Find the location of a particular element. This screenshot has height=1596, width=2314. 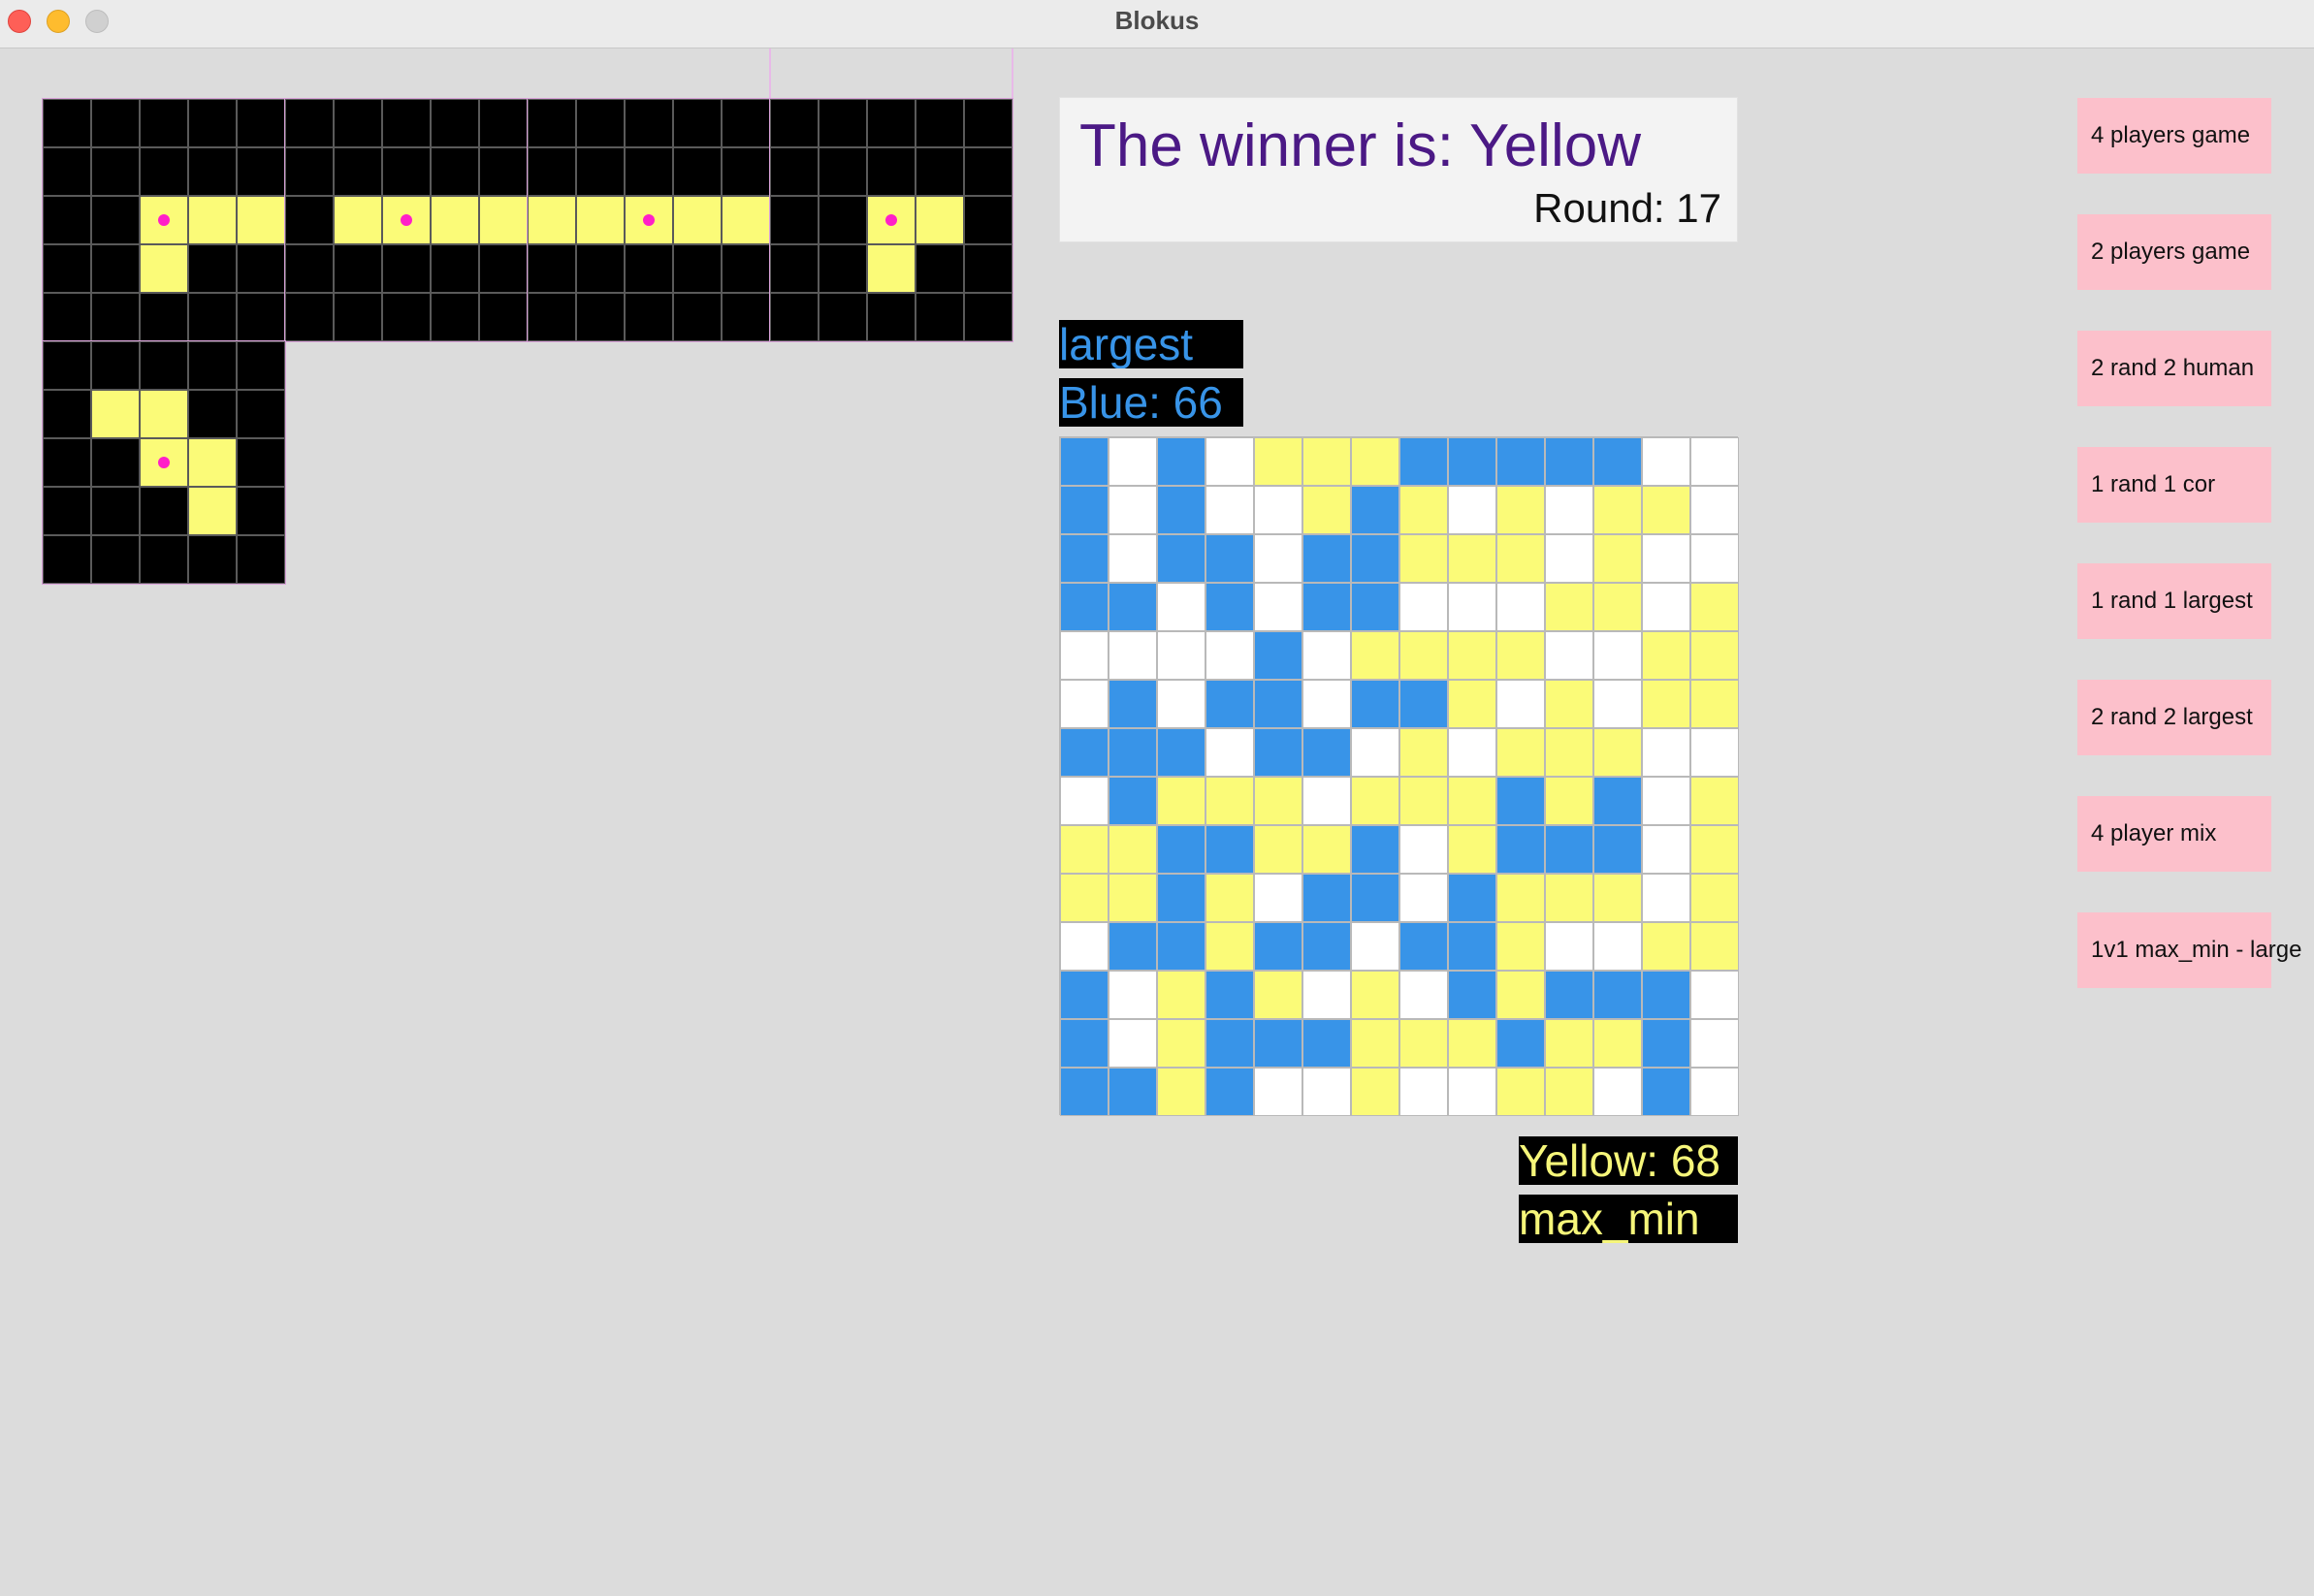

one-rand-one-cor-button: 1 rand 1 cor is located at coordinates (2174, 485).